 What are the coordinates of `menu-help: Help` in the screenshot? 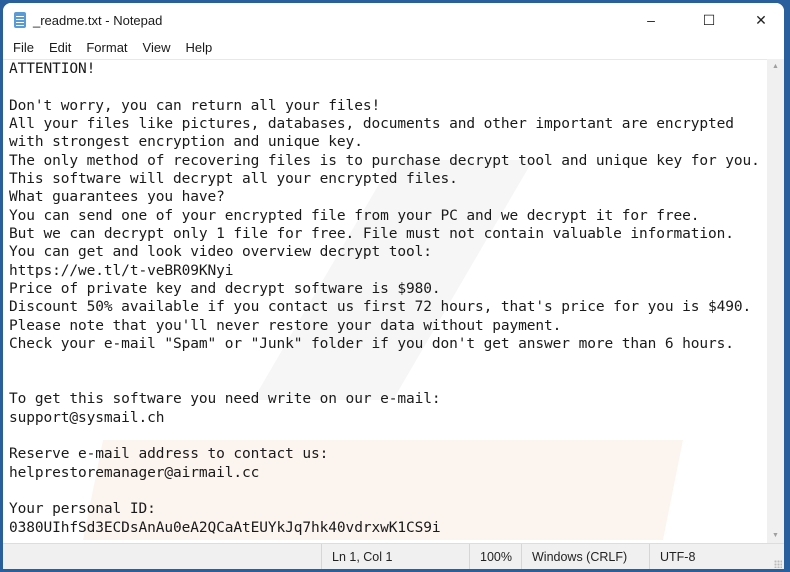 It's located at (198, 48).